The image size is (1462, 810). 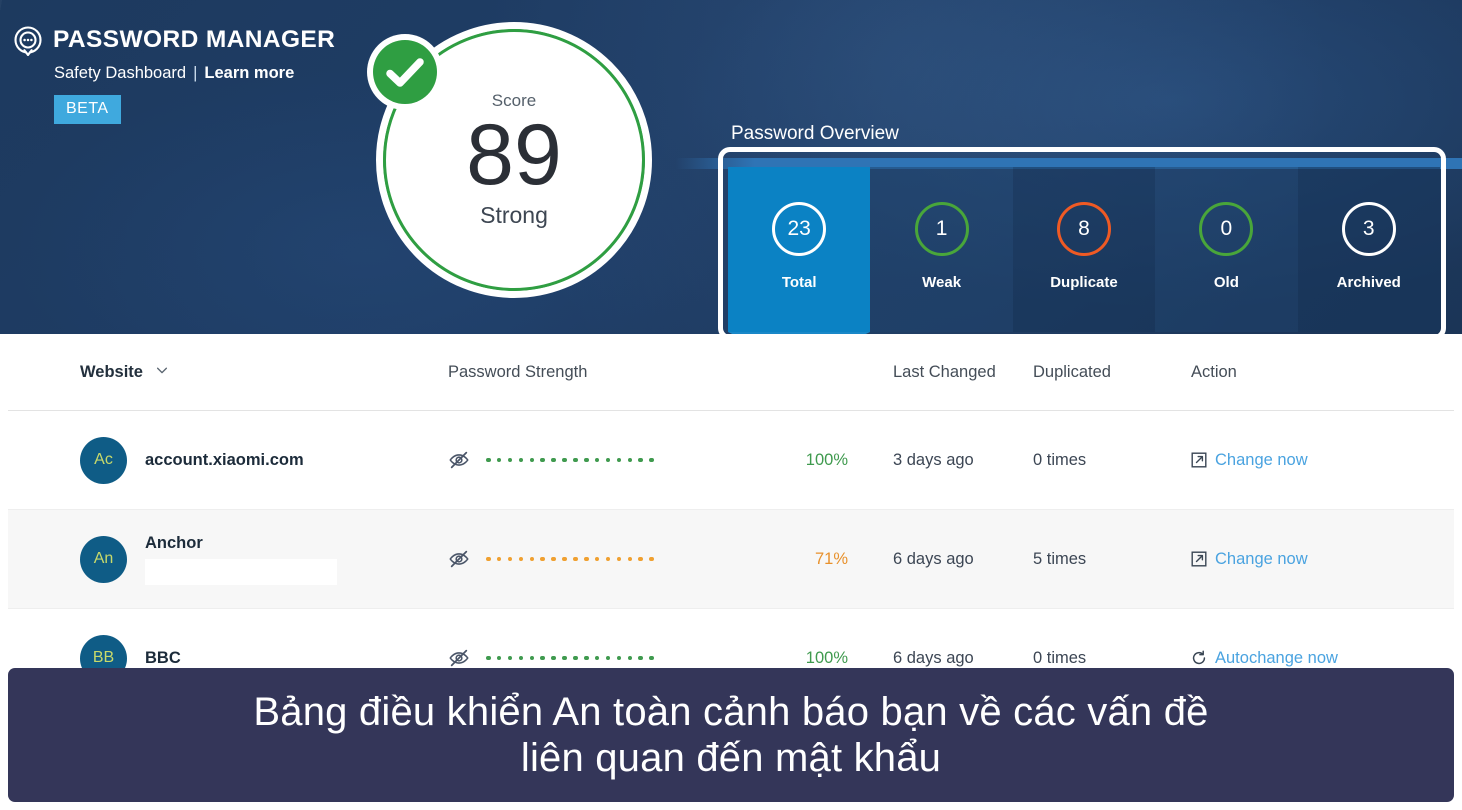 I want to click on page-title: PASSWORD MANAGER, so click(x=194, y=39).